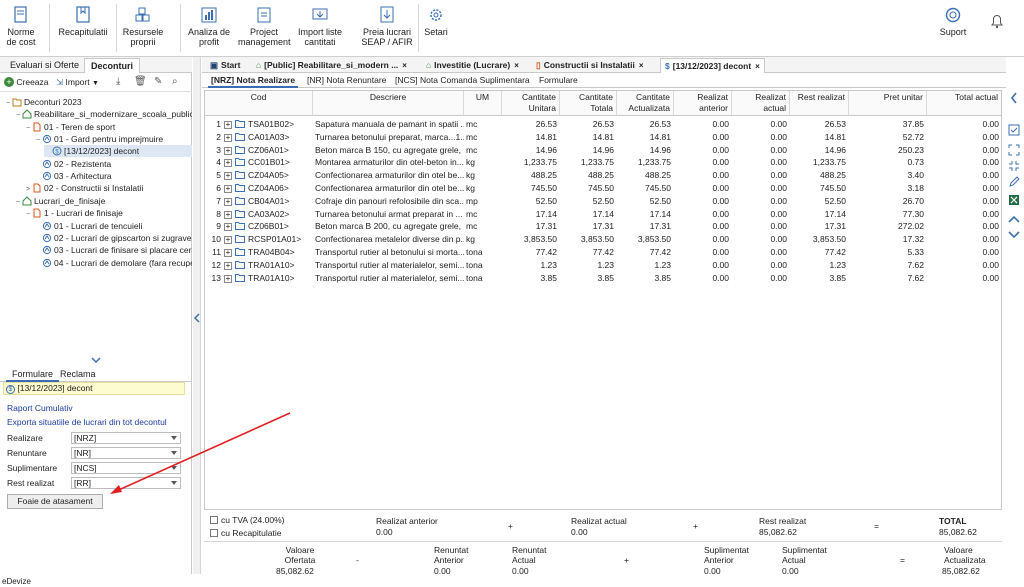  What do you see at coordinates (483, 103) in the screenshot?
I see `column-header: UM` at bounding box center [483, 103].